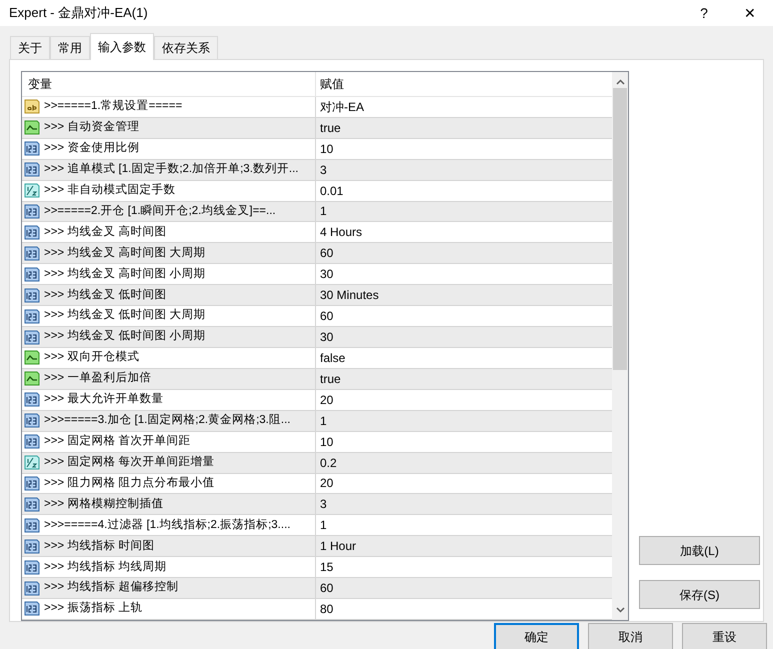  What do you see at coordinates (620, 82) in the screenshot?
I see `scroll-up-icon` at bounding box center [620, 82].